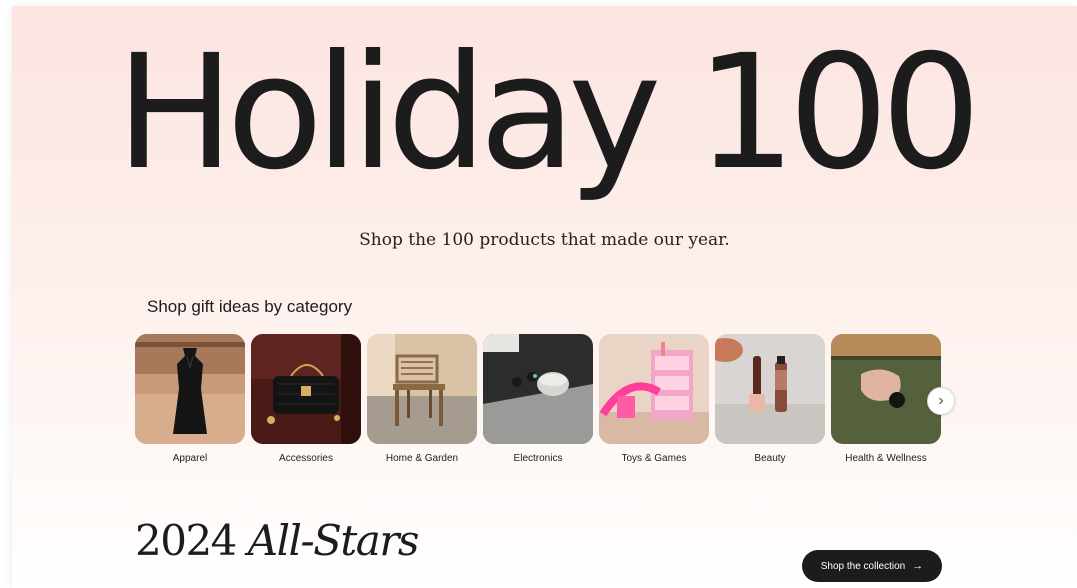  I want to click on category-toys-games: Toys & Games, so click(654, 399).